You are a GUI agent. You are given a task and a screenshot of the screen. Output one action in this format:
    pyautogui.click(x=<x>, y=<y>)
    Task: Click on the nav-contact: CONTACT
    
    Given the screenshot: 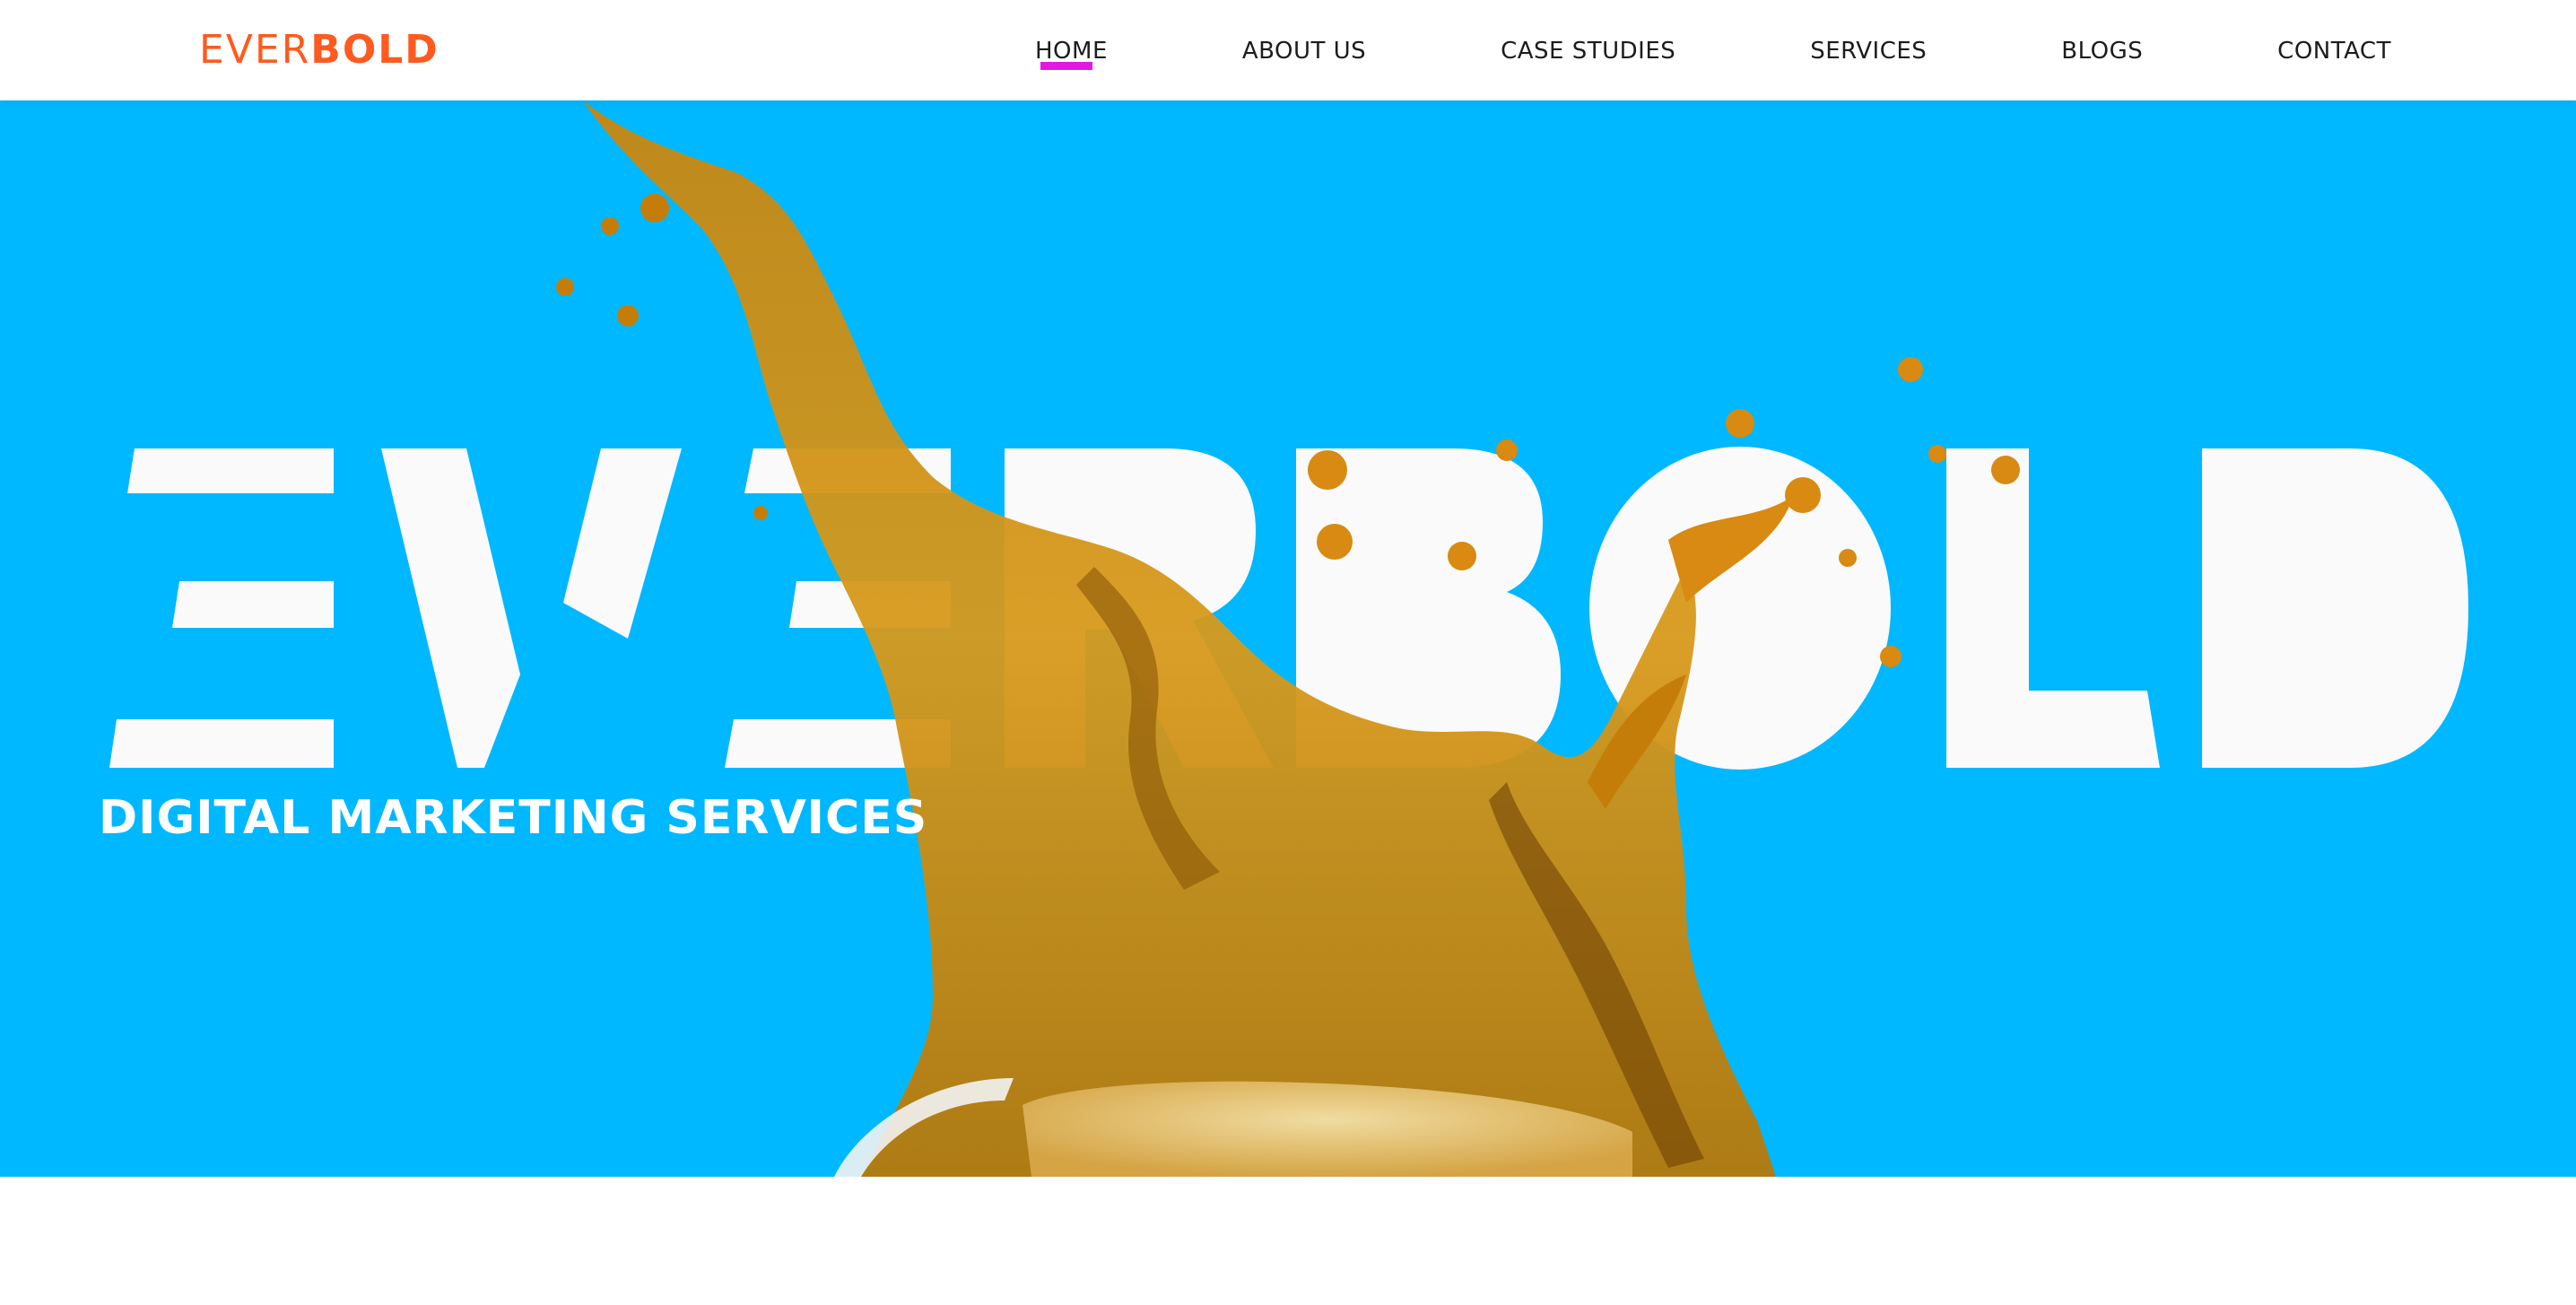 What is the action you would take?
    pyautogui.click(x=2334, y=51)
    